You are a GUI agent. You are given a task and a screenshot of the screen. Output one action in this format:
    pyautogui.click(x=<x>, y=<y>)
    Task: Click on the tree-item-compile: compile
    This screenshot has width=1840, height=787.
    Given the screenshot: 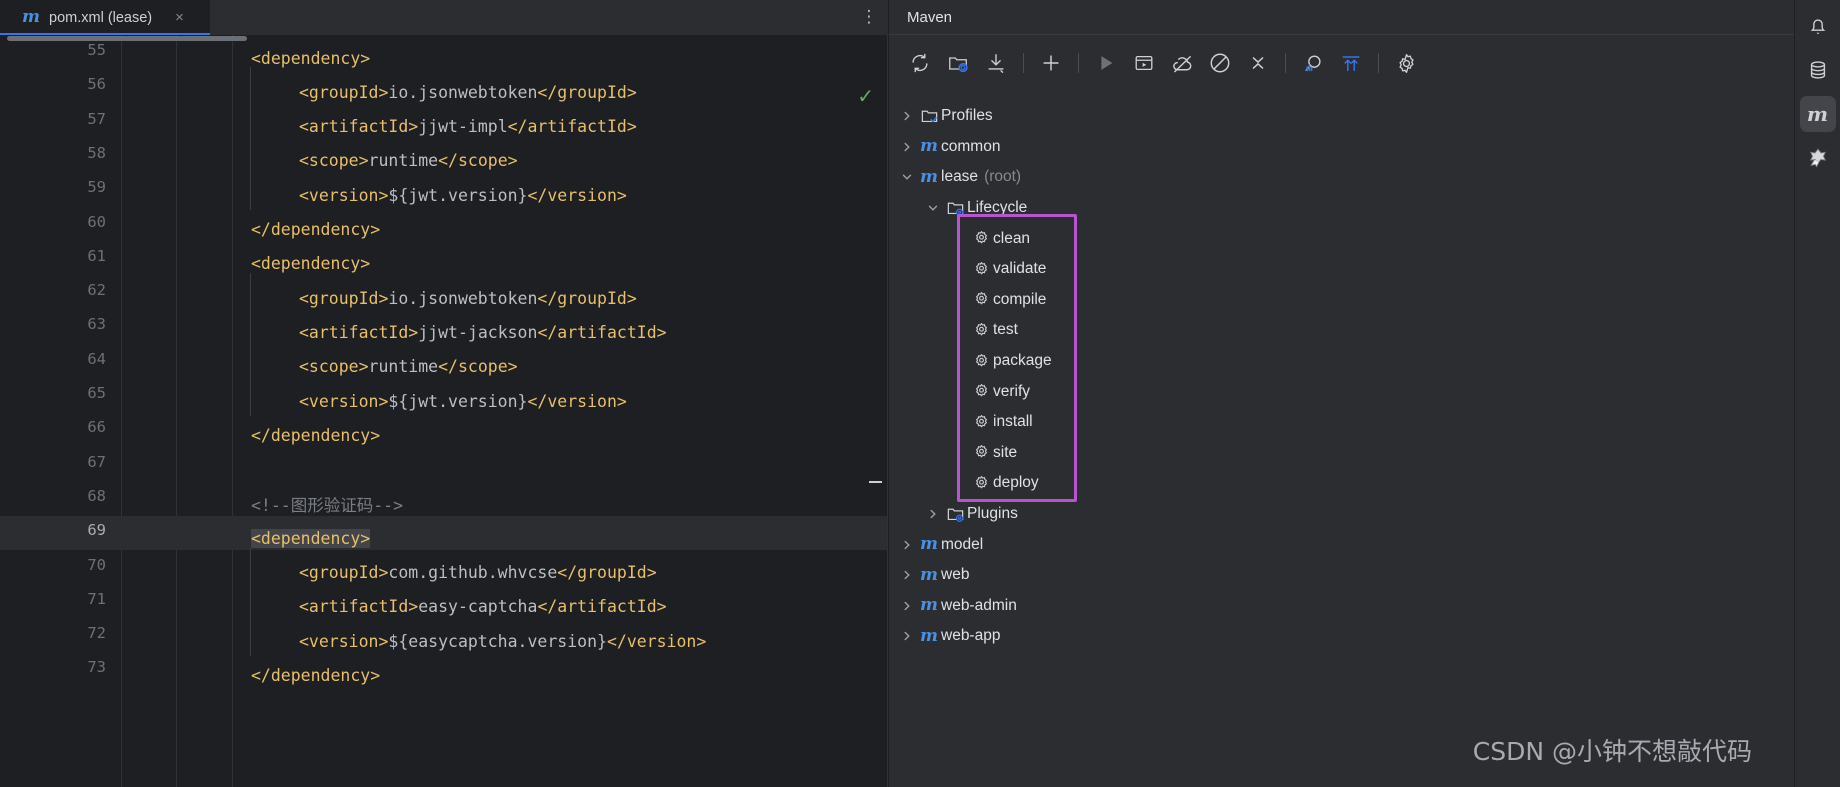 What is the action you would take?
    pyautogui.click(x=1341, y=300)
    